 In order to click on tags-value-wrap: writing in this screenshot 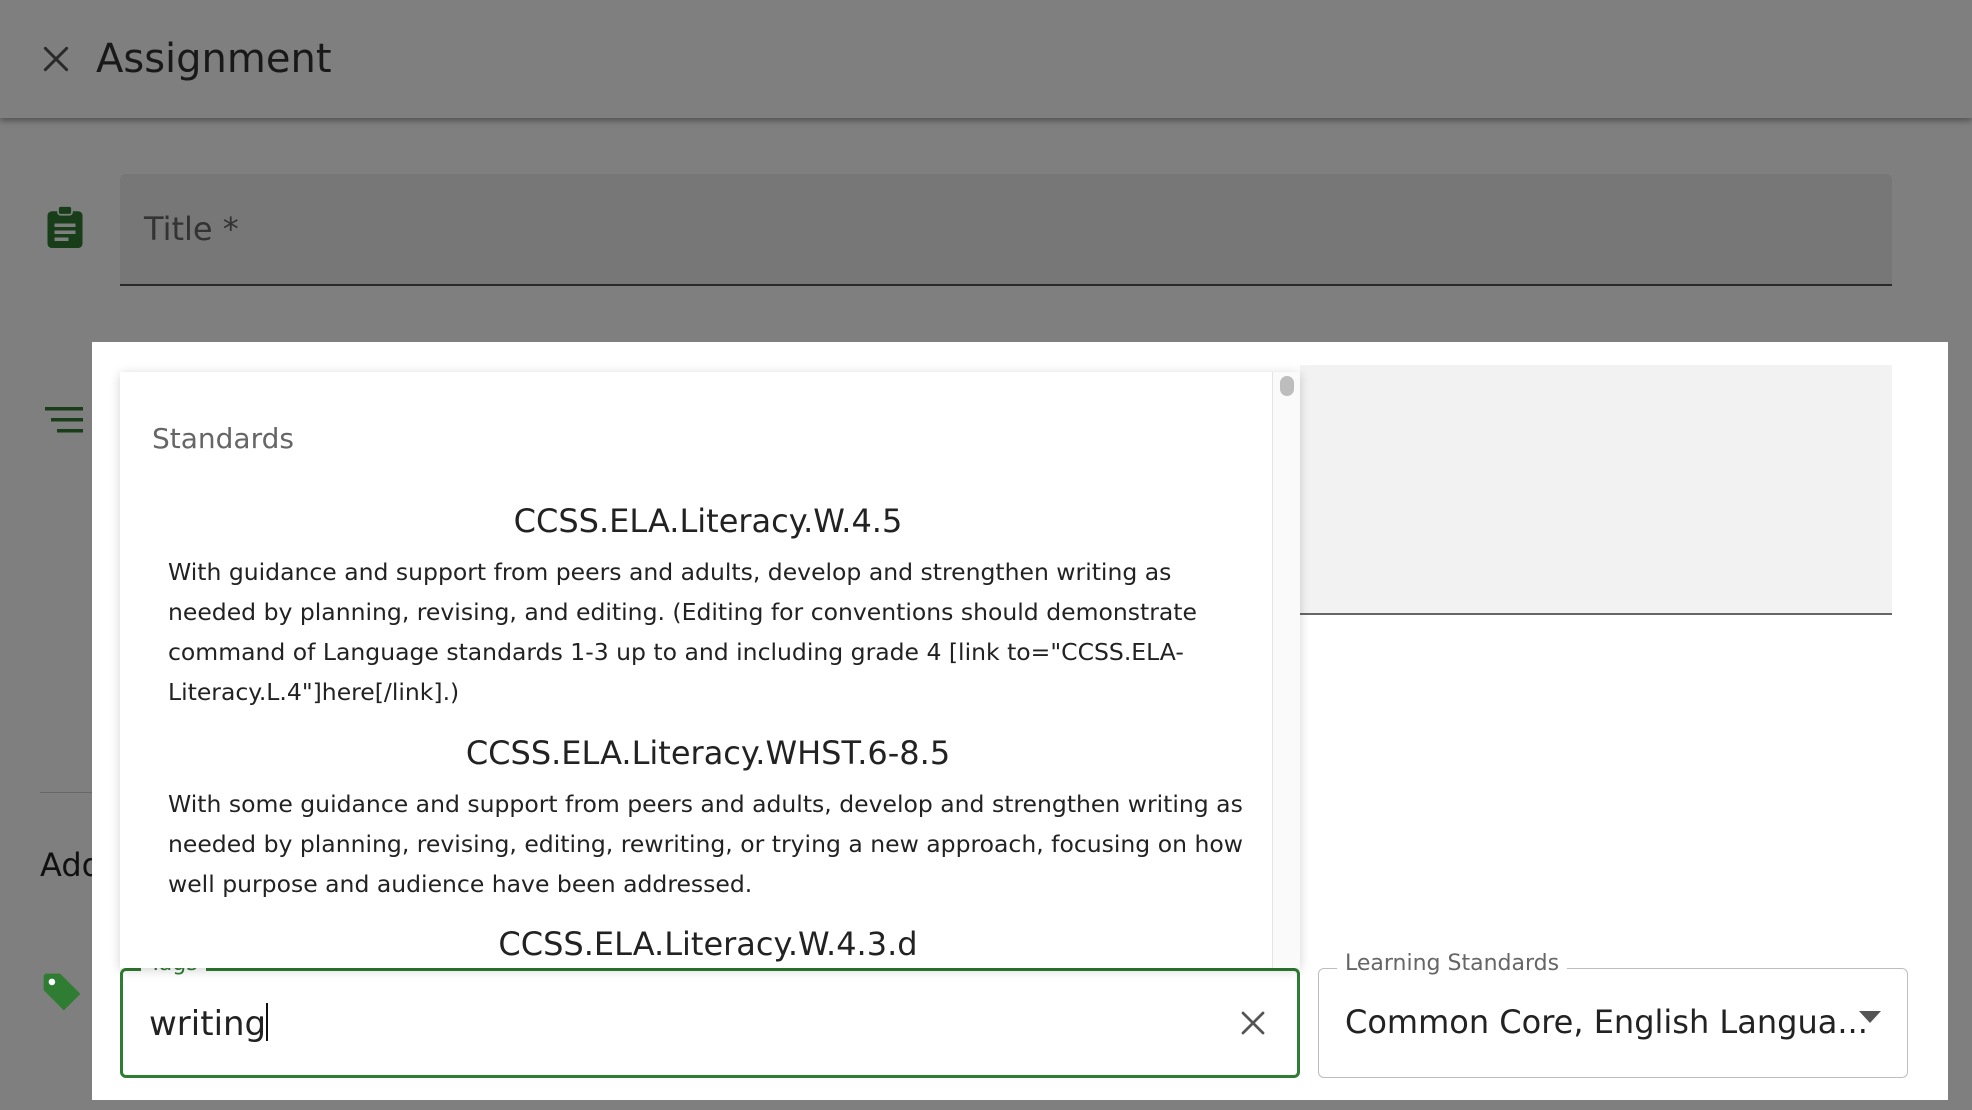, I will do `click(209, 1023)`.